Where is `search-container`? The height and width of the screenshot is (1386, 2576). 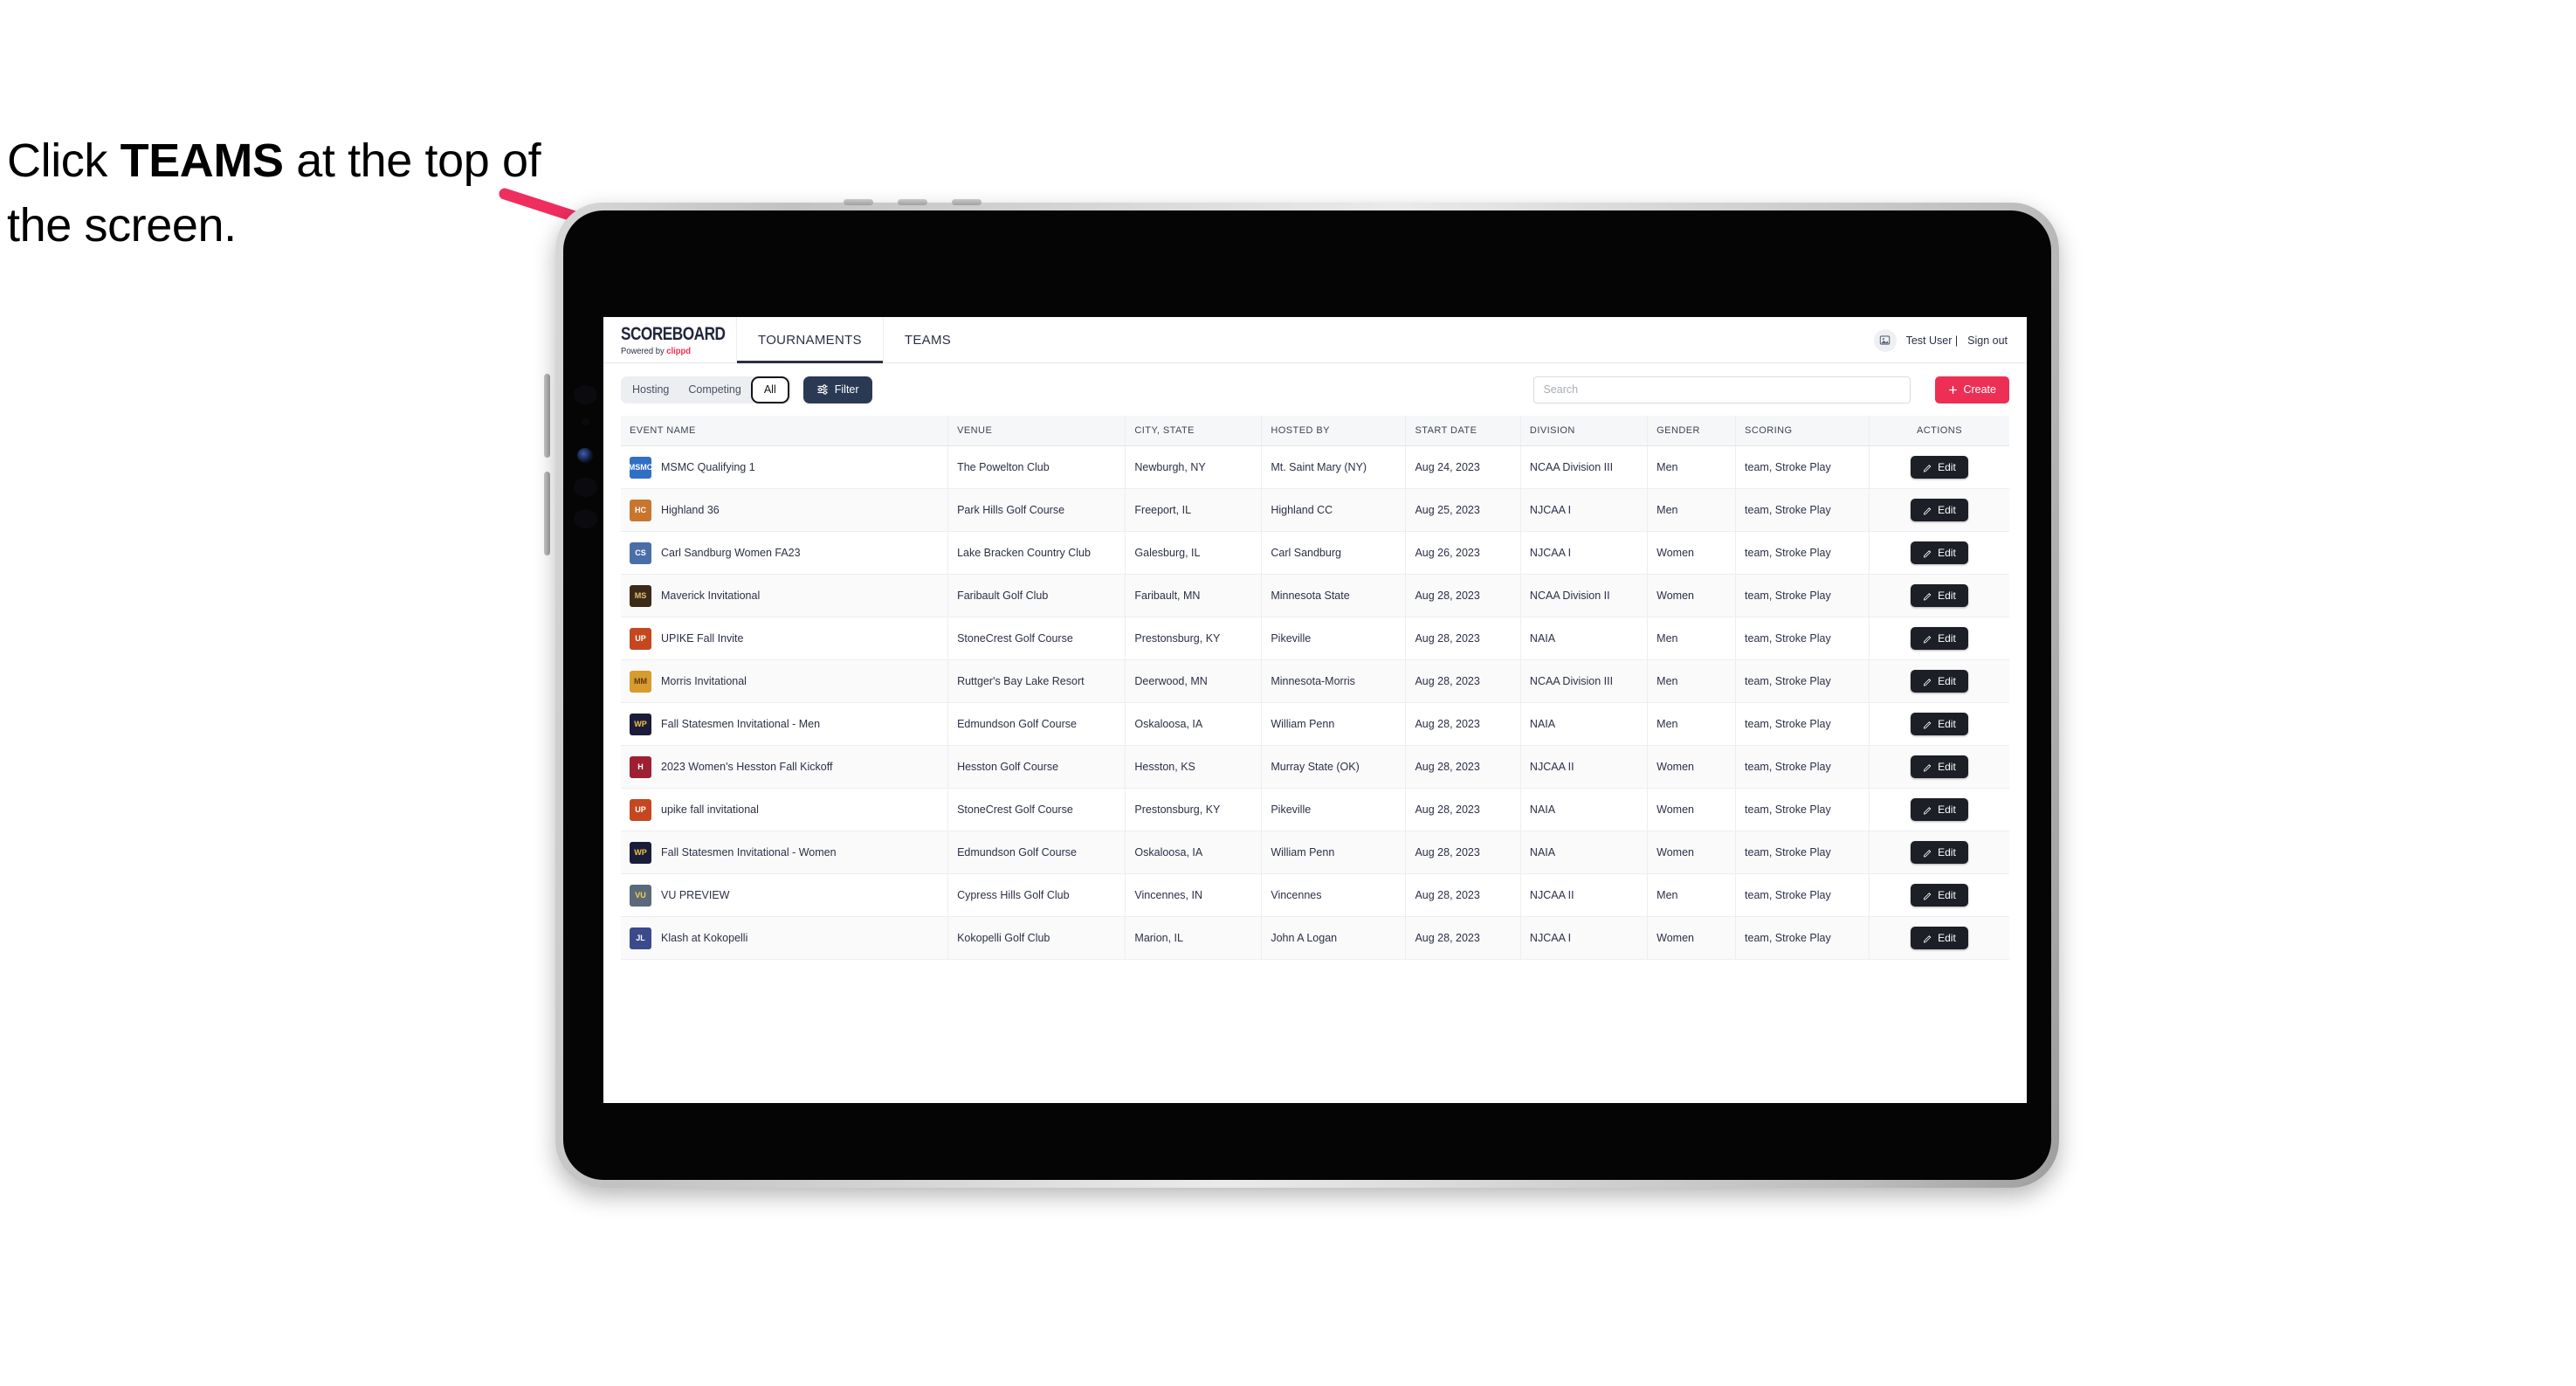 search-container is located at coordinates (1722, 390).